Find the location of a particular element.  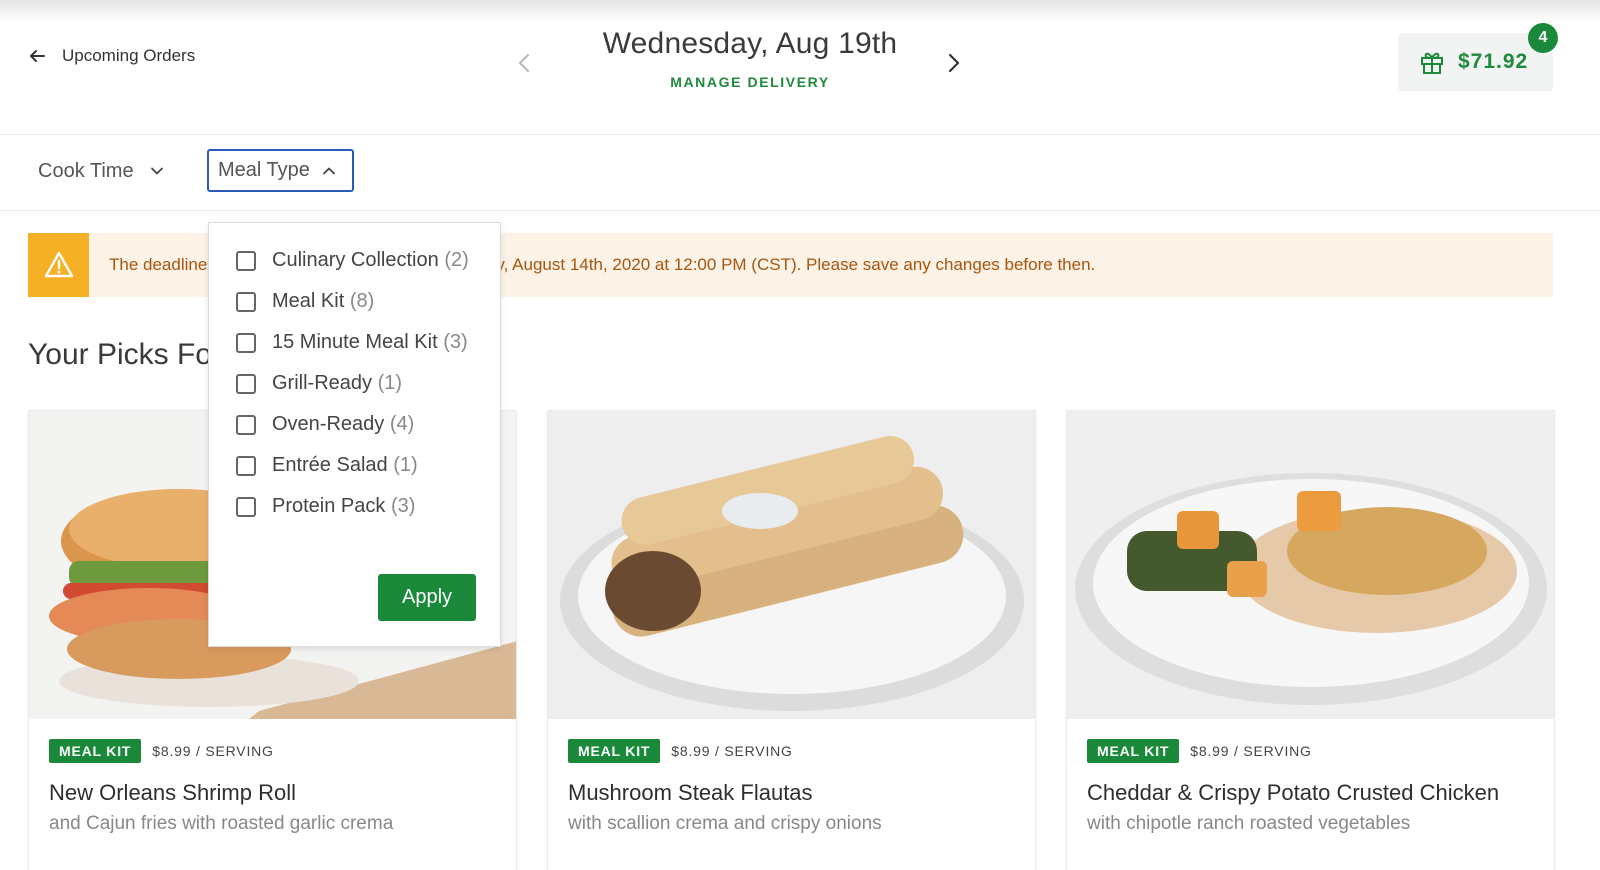

manage-delivery-link: MANAGE DELIVERY is located at coordinates (750, 82).